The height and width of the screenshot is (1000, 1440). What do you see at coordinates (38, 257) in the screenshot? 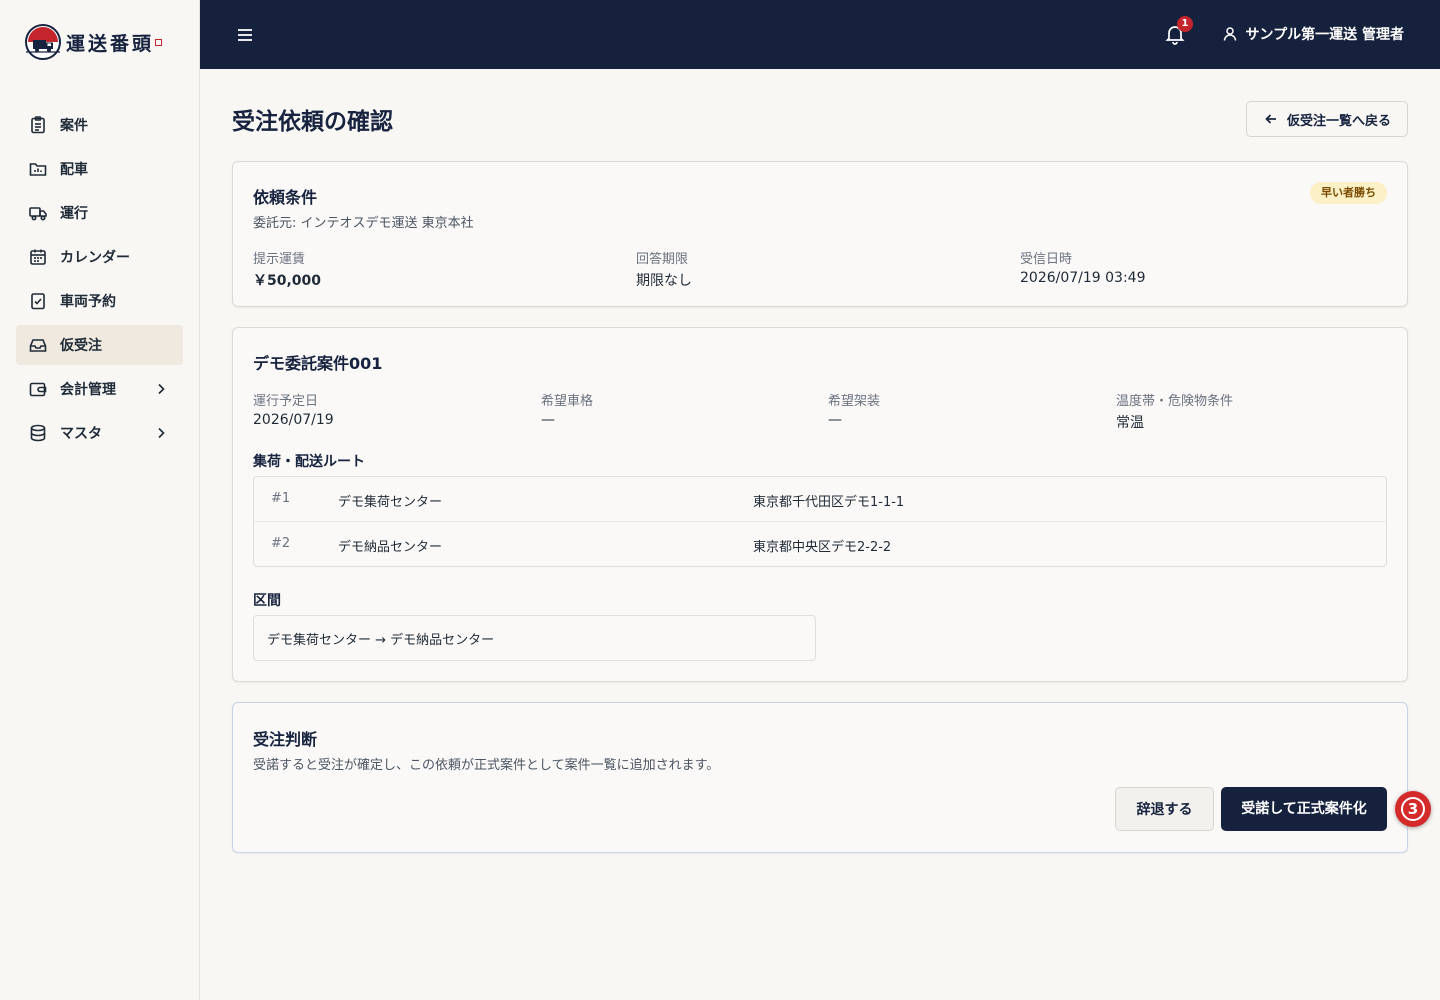
I see `calendar-icon` at bounding box center [38, 257].